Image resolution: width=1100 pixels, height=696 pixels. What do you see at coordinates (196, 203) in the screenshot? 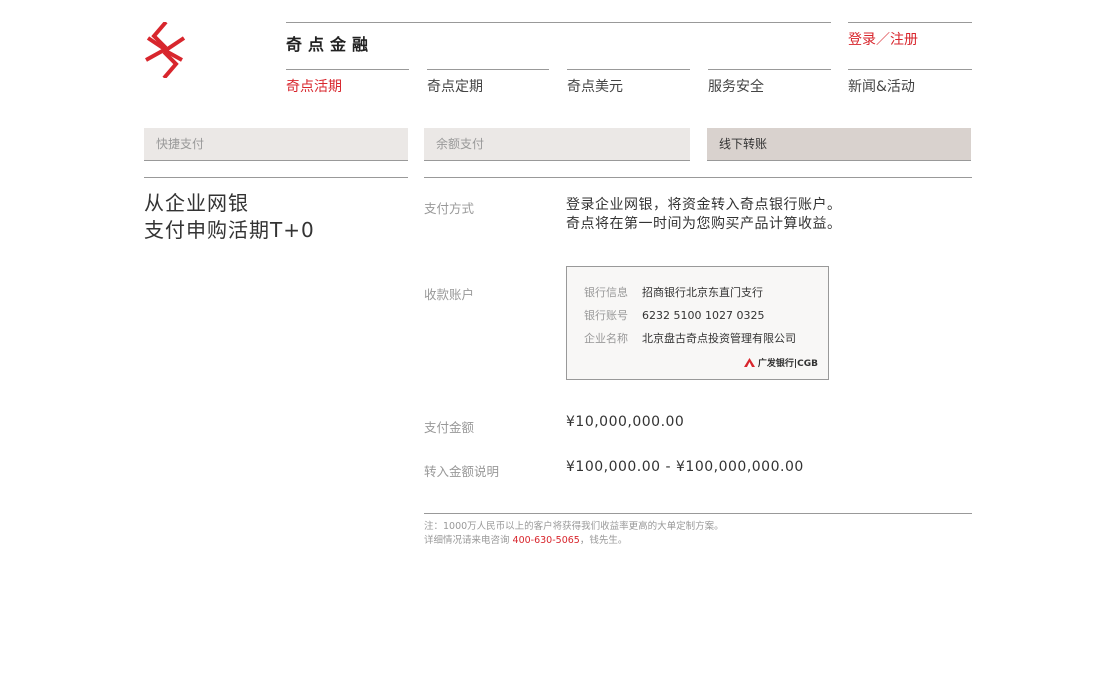
I see `title-line-1: 从企业网银` at bounding box center [196, 203].